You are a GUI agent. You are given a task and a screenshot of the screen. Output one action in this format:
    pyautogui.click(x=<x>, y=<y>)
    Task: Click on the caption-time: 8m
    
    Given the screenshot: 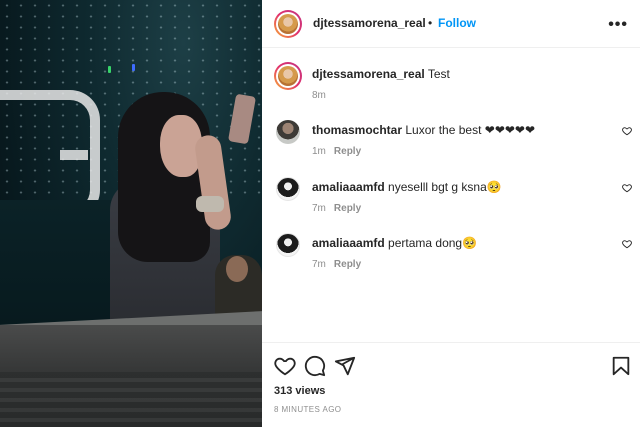 What is the action you would take?
    pyautogui.click(x=319, y=95)
    